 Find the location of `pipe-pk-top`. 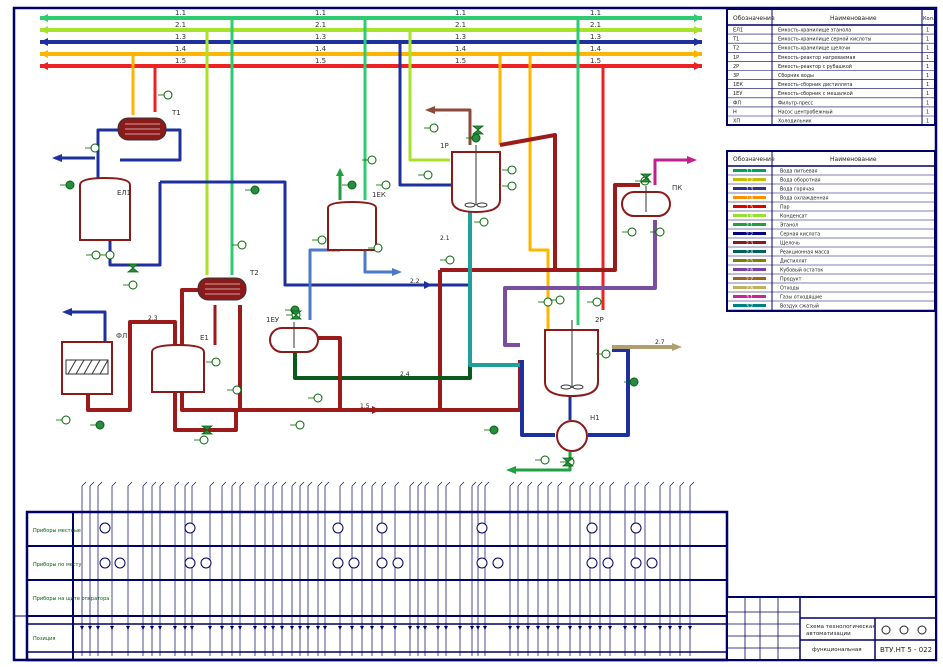

pipe-pk-top is located at coordinates (671, 171).